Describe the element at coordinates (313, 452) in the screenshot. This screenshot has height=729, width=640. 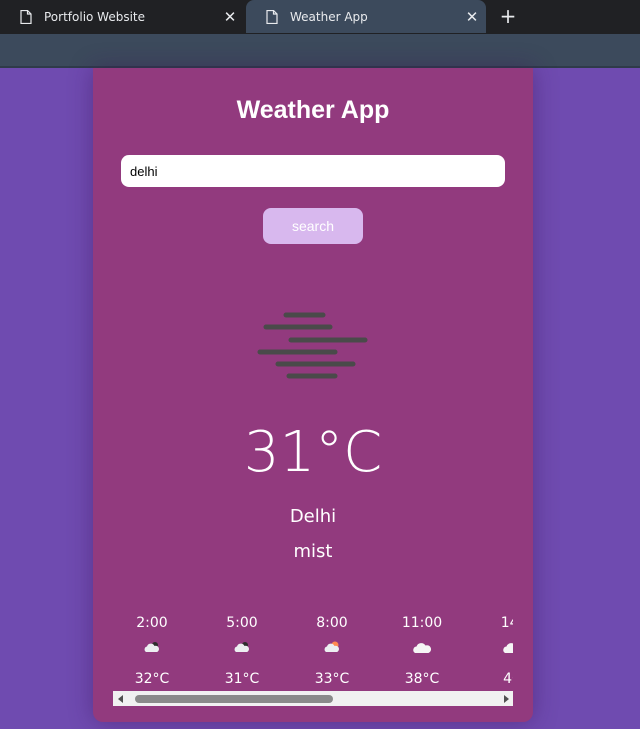
I see `current-temperature: 31°C` at that location.